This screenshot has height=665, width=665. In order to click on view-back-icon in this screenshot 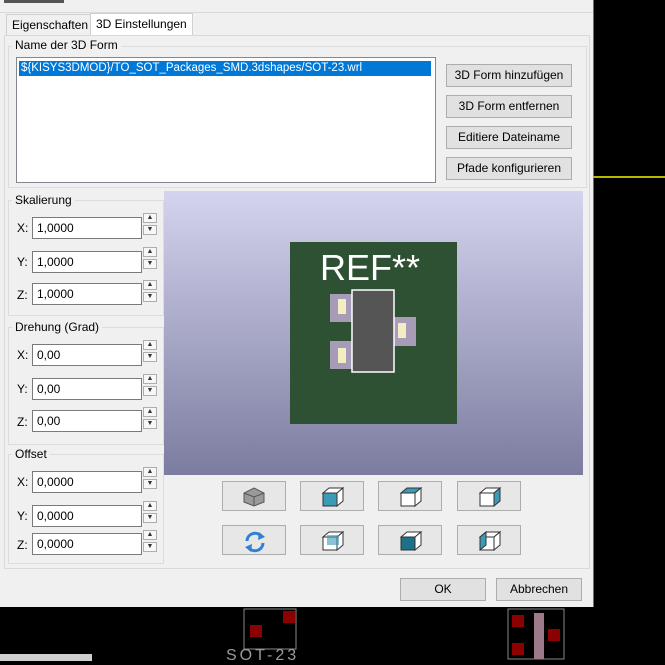, I will do `click(333, 541)`.